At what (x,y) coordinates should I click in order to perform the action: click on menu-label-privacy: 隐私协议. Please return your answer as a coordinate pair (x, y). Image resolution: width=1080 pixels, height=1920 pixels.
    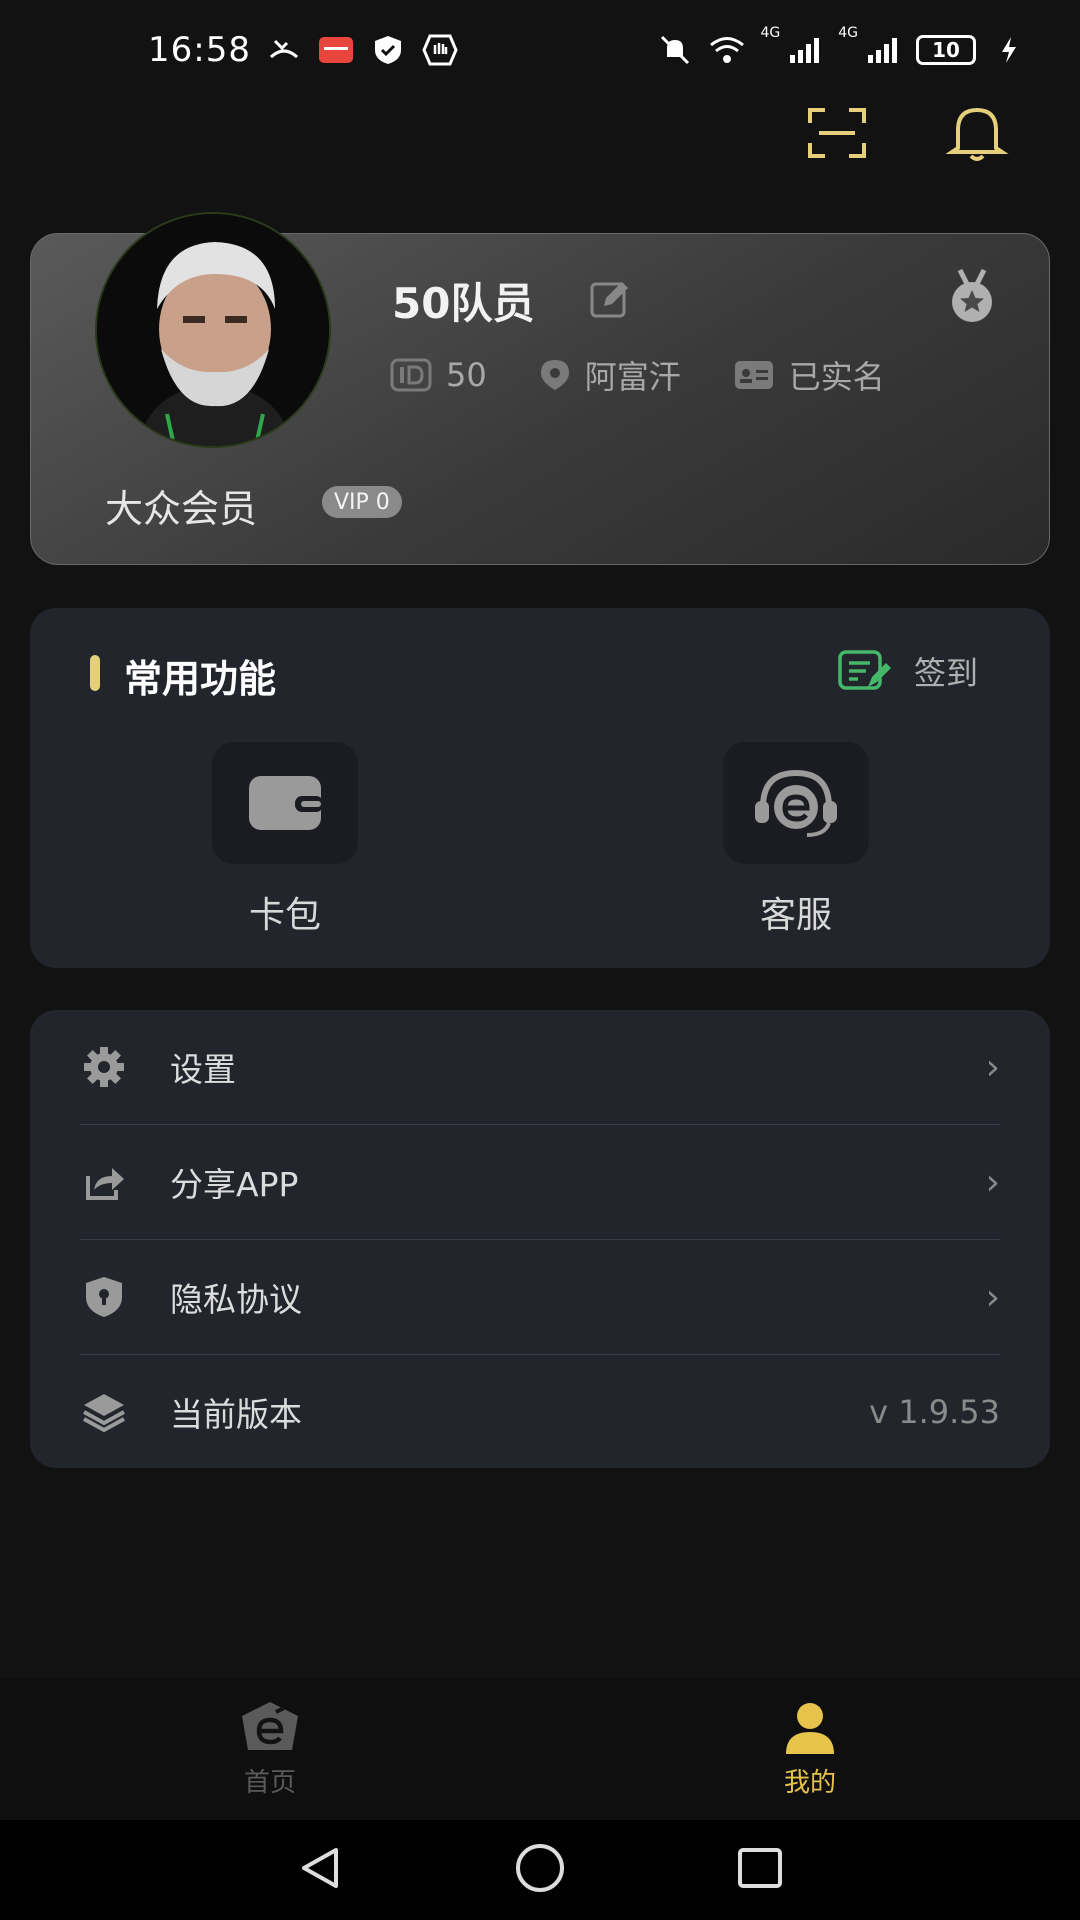
    Looking at the image, I should click on (236, 1299).